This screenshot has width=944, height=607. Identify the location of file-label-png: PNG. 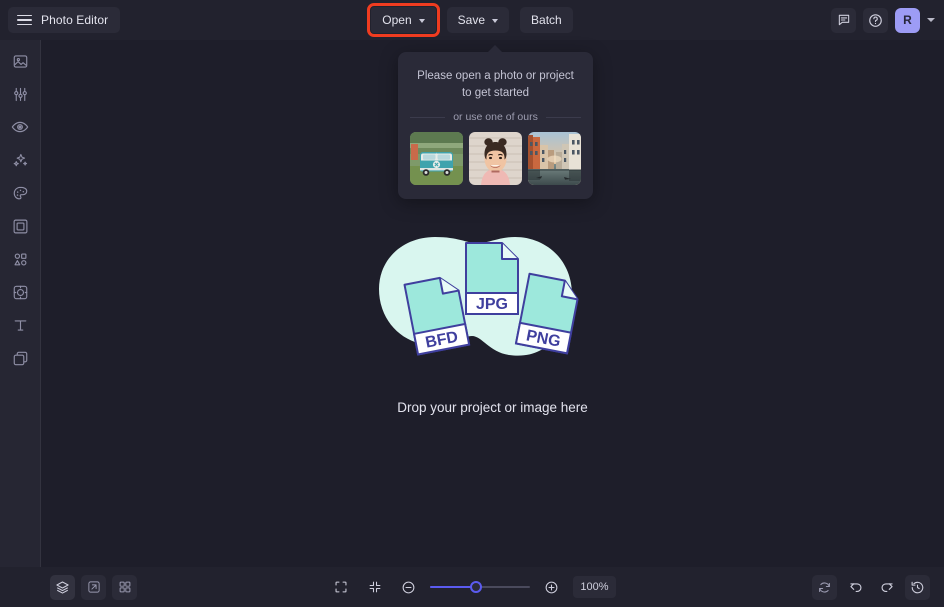
(542, 338).